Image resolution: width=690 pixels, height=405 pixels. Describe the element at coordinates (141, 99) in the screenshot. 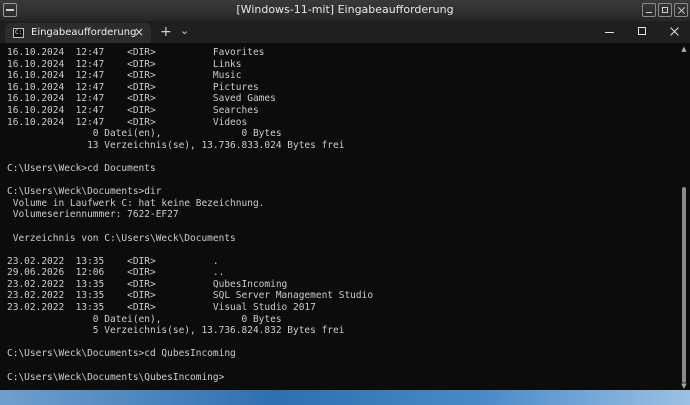

I see `console-line: 16.10.2024 12:47 <DIR> Saved Games` at that location.